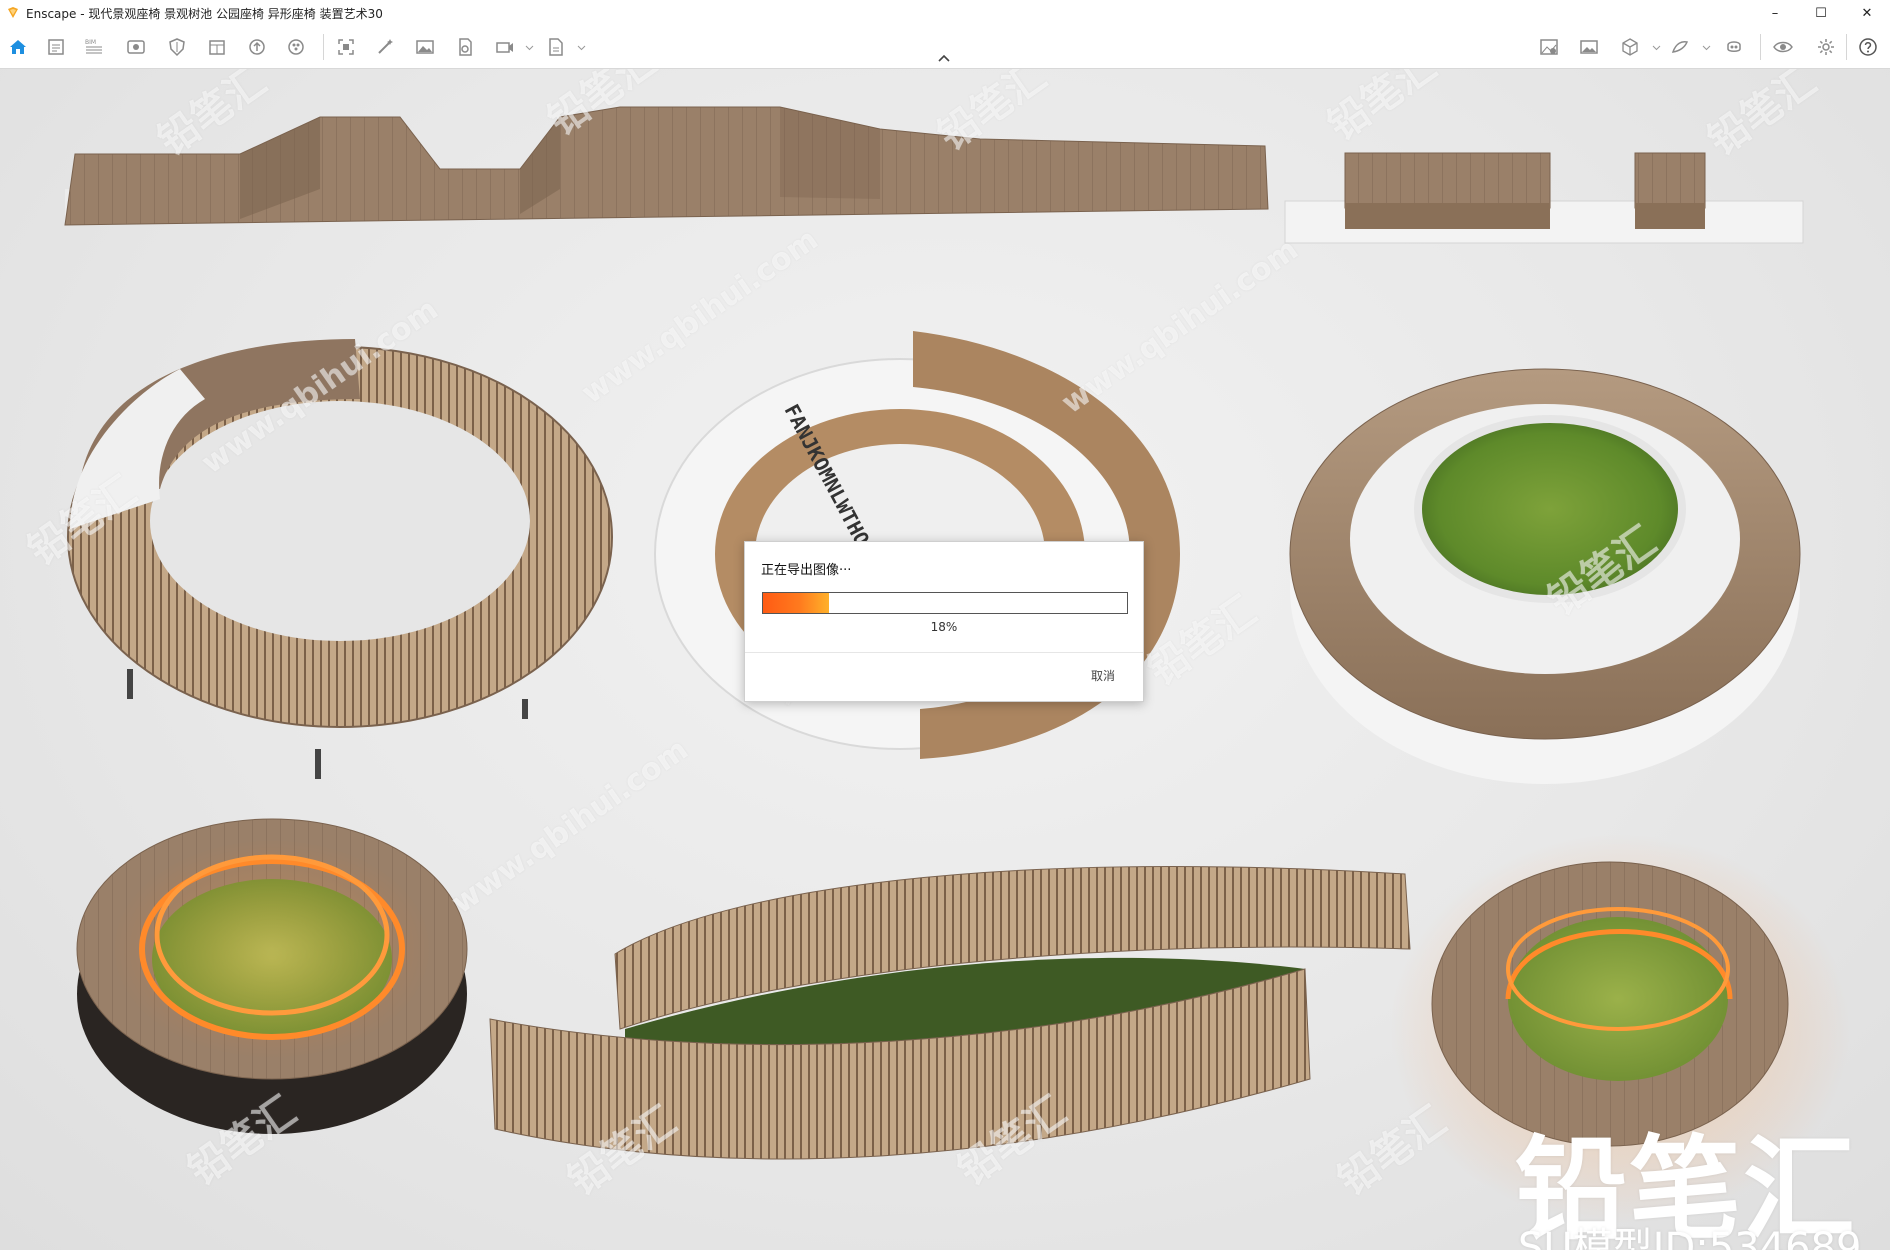 The width and height of the screenshot is (1890, 1250). Describe the element at coordinates (1826, 47) in the screenshot. I see `settings-icon` at that location.